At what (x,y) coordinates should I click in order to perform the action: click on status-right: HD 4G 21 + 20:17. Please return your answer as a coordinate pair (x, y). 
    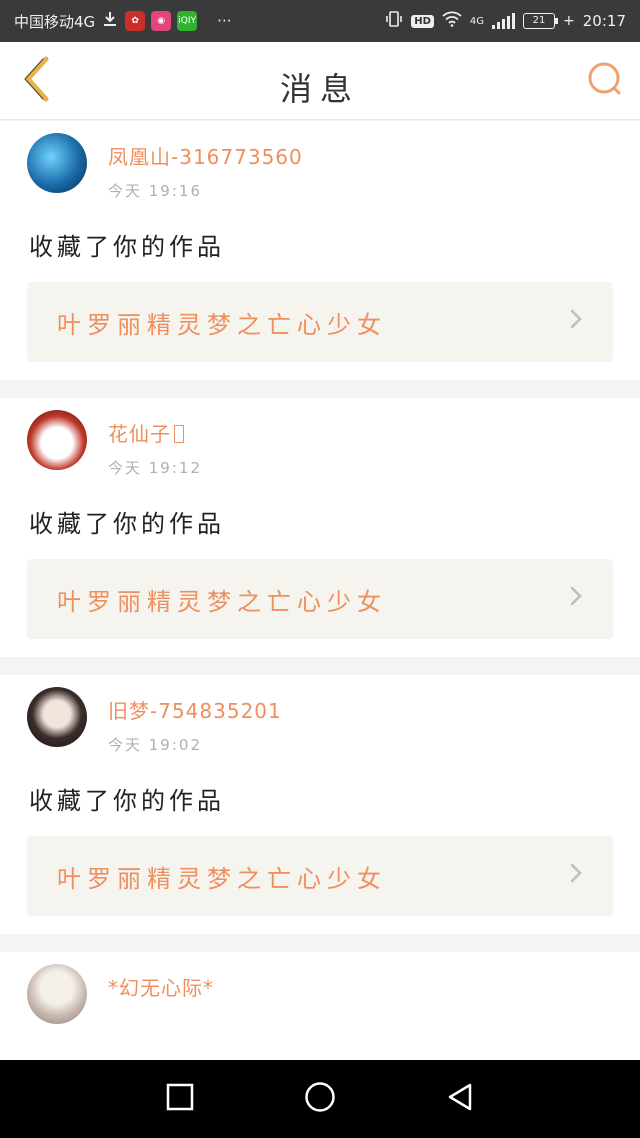
    Looking at the image, I should click on (505, 21).